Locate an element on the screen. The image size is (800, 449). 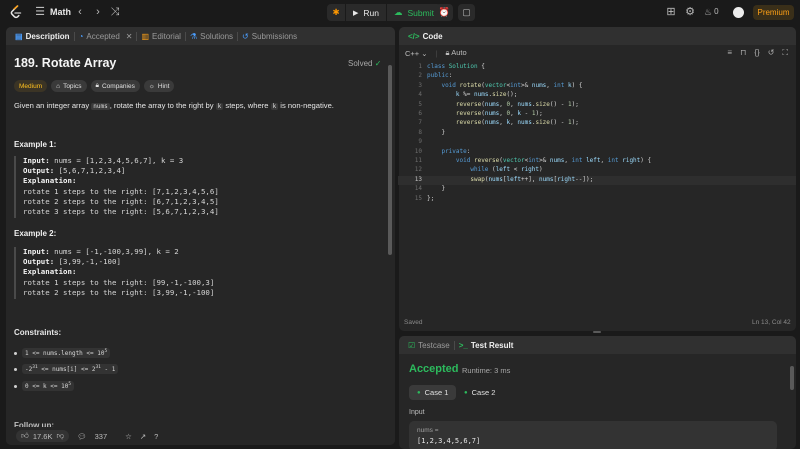
tab-accepted: ◔ Accepted ✕ is located at coordinates (106, 36).